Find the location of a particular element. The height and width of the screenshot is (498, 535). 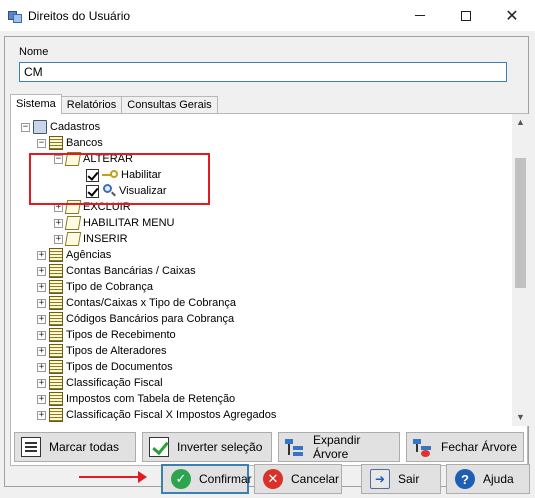

fechar-arvore-button: Fechar Árvore is located at coordinates (465, 447).